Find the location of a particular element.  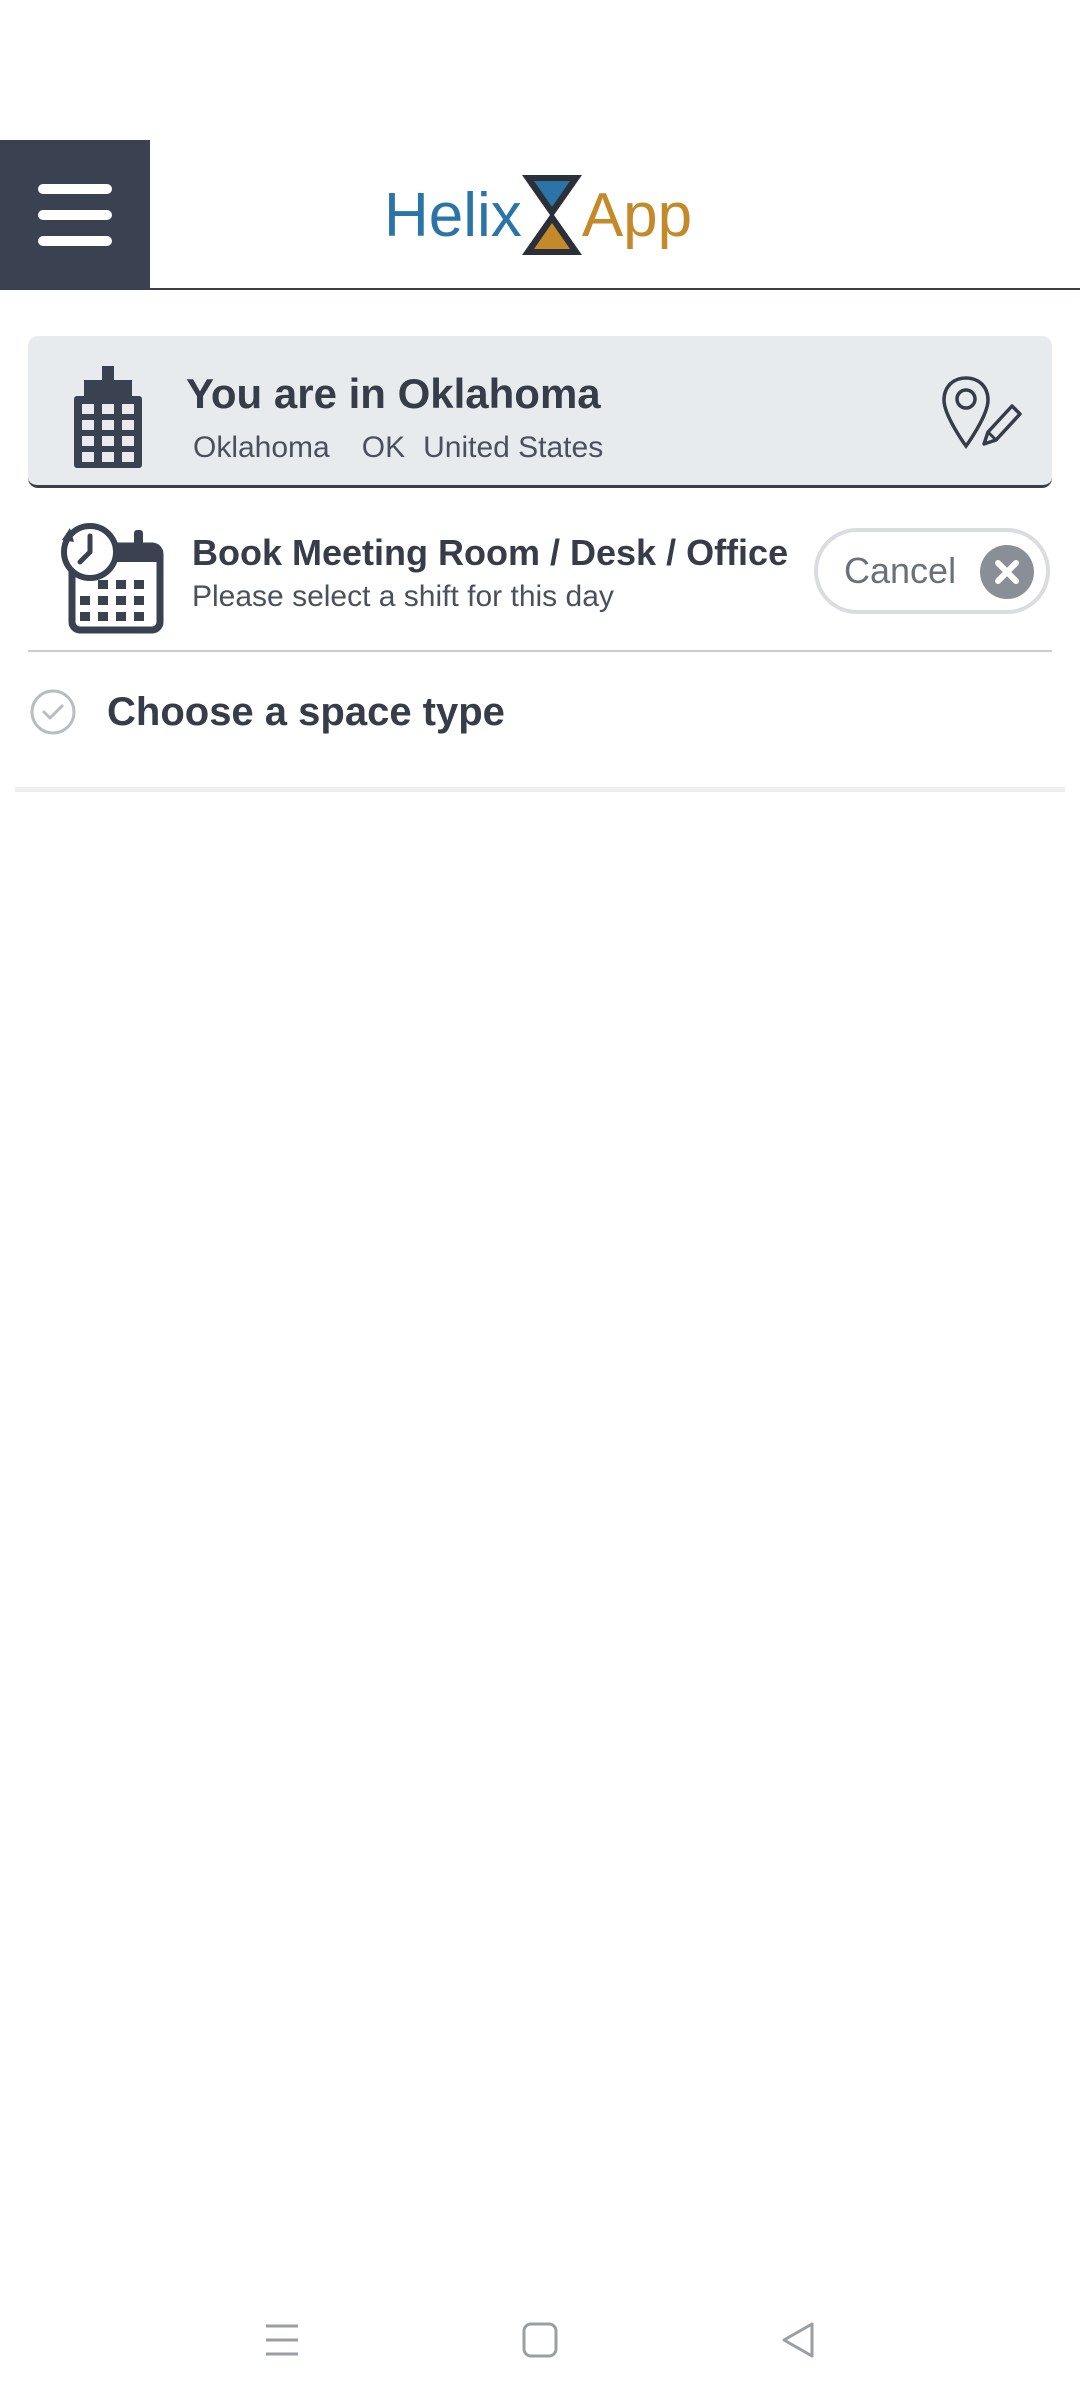

location-details: Oklahoma OK United States is located at coordinates (398, 448).